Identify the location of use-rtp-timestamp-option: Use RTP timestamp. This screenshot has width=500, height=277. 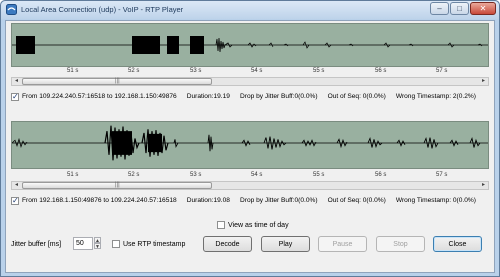
(148, 244).